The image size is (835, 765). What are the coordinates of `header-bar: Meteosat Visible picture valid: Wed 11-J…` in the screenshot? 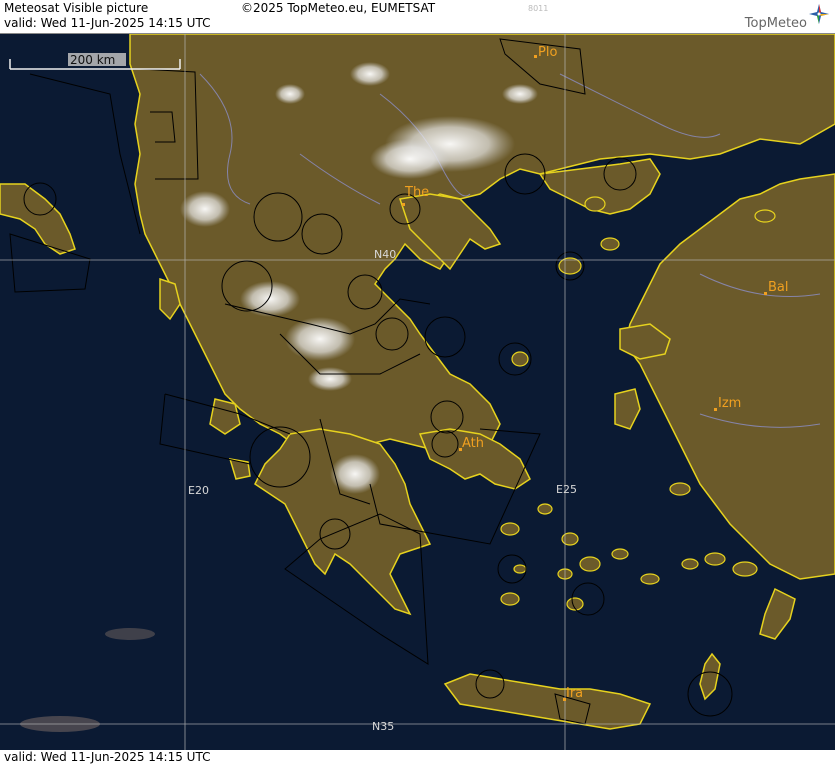 It's located at (417, 17).